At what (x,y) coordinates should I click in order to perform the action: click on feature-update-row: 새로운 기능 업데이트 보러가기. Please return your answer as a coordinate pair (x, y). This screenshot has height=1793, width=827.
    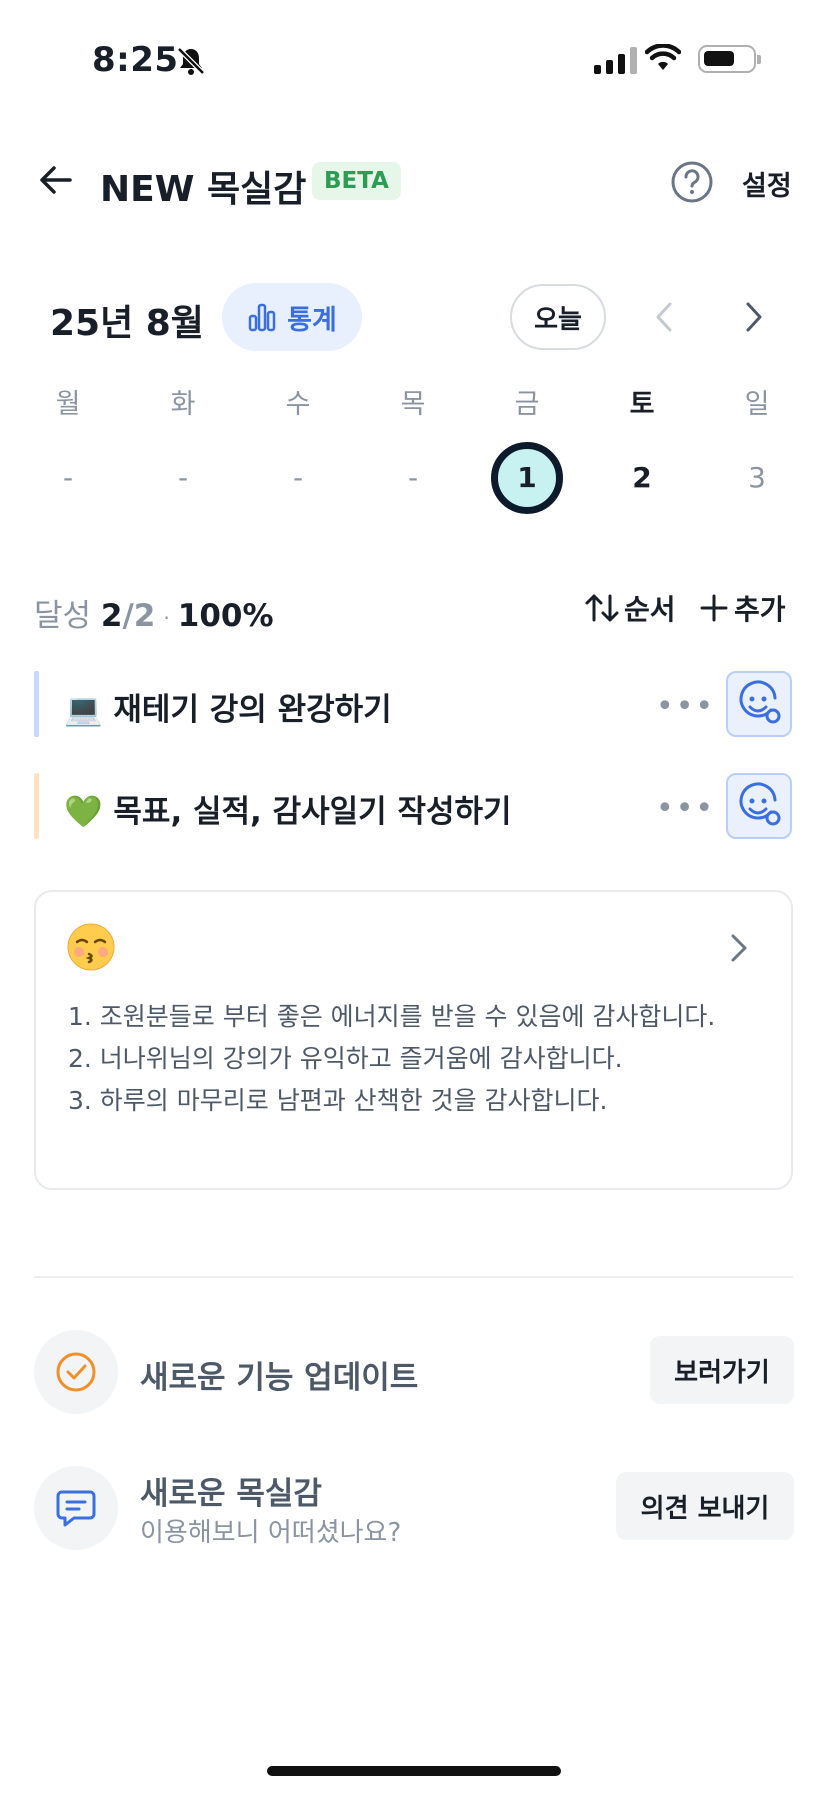
    Looking at the image, I should click on (414, 1373).